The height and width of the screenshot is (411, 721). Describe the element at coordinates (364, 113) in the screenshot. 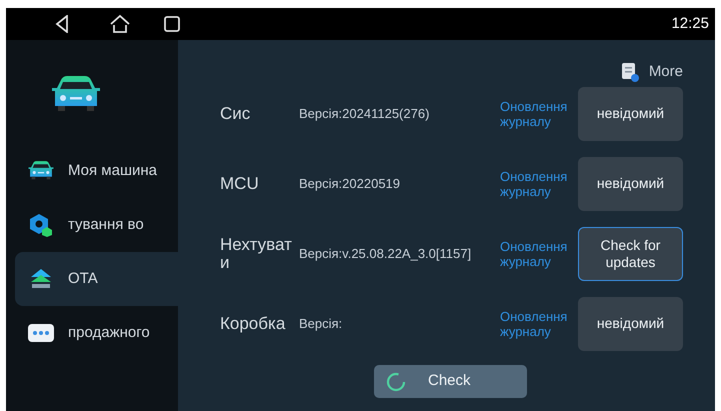

I see `version-text: Версія:20241125(276)` at that location.